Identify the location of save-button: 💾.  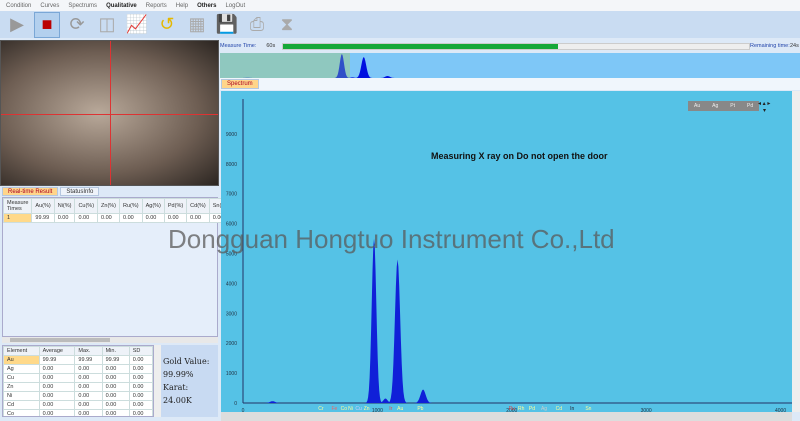
(227, 25).